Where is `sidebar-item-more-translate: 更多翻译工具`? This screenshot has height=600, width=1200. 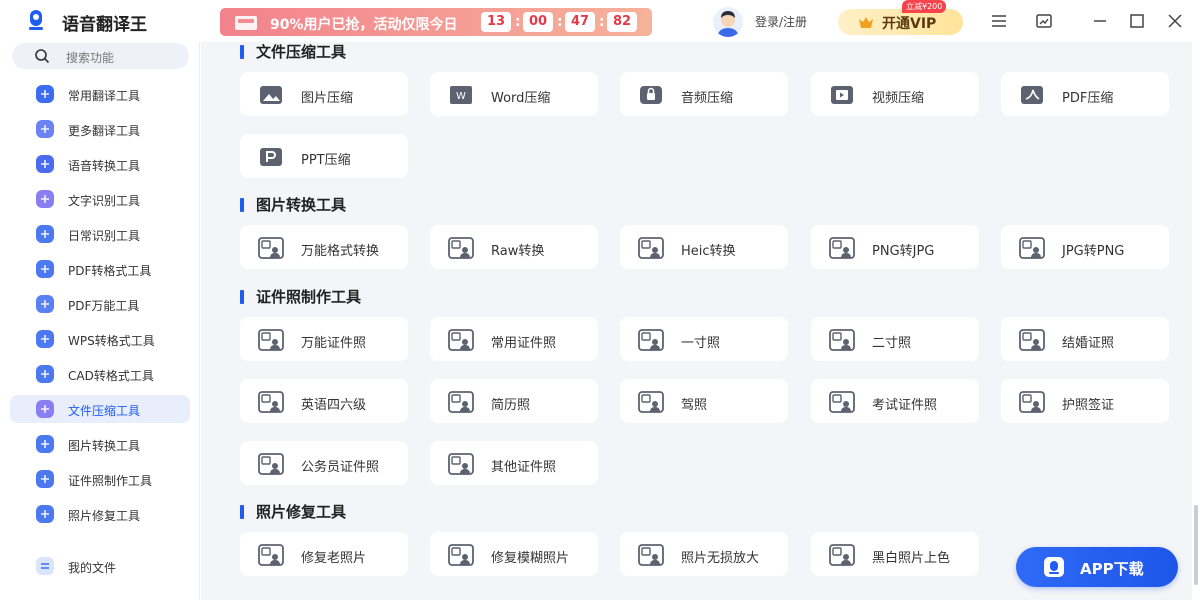 sidebar-item-more-translate: 更多翻译工具 is located at coordinates (100, 129).